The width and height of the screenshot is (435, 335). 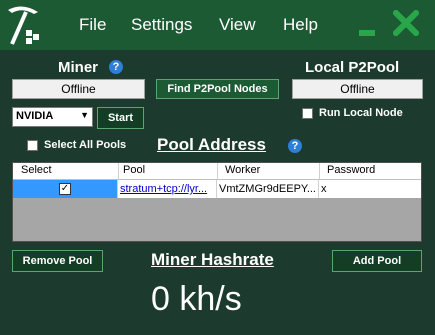 I want to click on title-bar: File Settings View Help, so click(x=217, y=25).